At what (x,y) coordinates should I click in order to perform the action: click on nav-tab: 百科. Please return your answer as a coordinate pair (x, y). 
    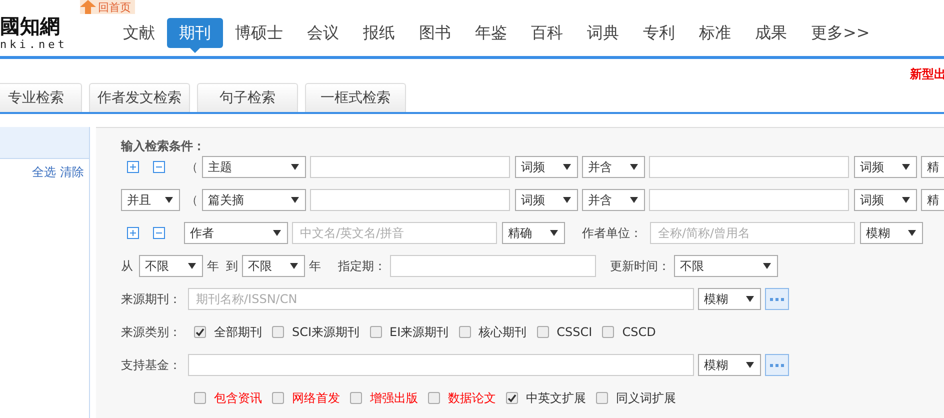
    Looking at the image, I should click on (547, 33).